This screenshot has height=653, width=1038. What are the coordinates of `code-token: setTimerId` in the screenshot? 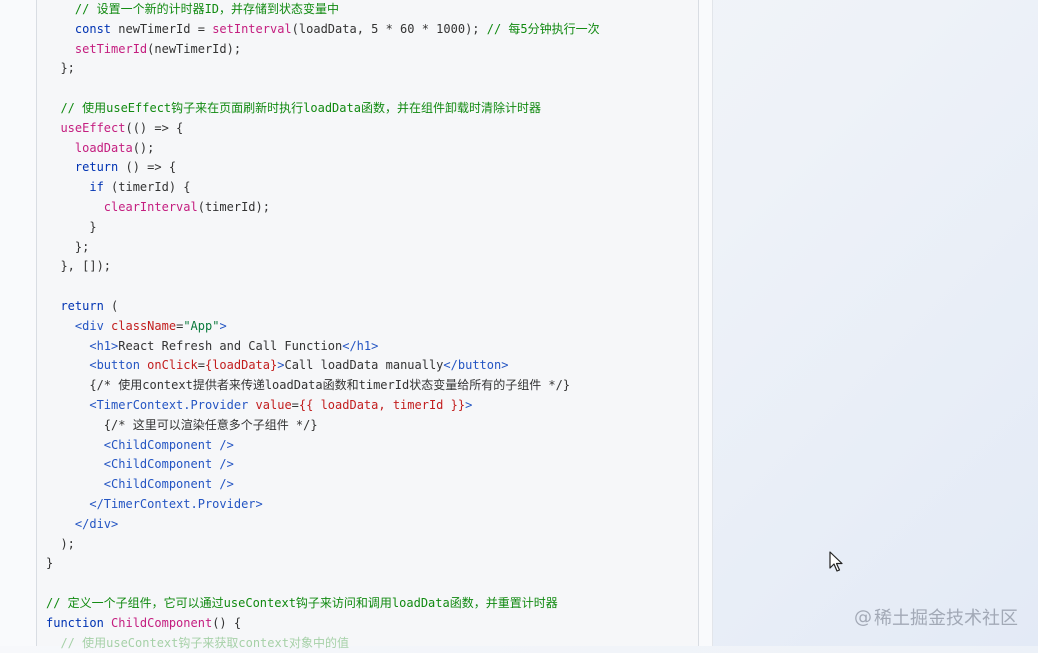 It's located at (111, 49).